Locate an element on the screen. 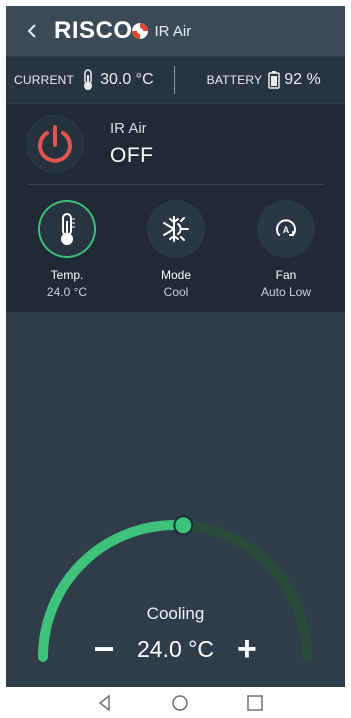 This screenshot has width=351, height=718. circle-home-icon is located at coordinates (180, 703).